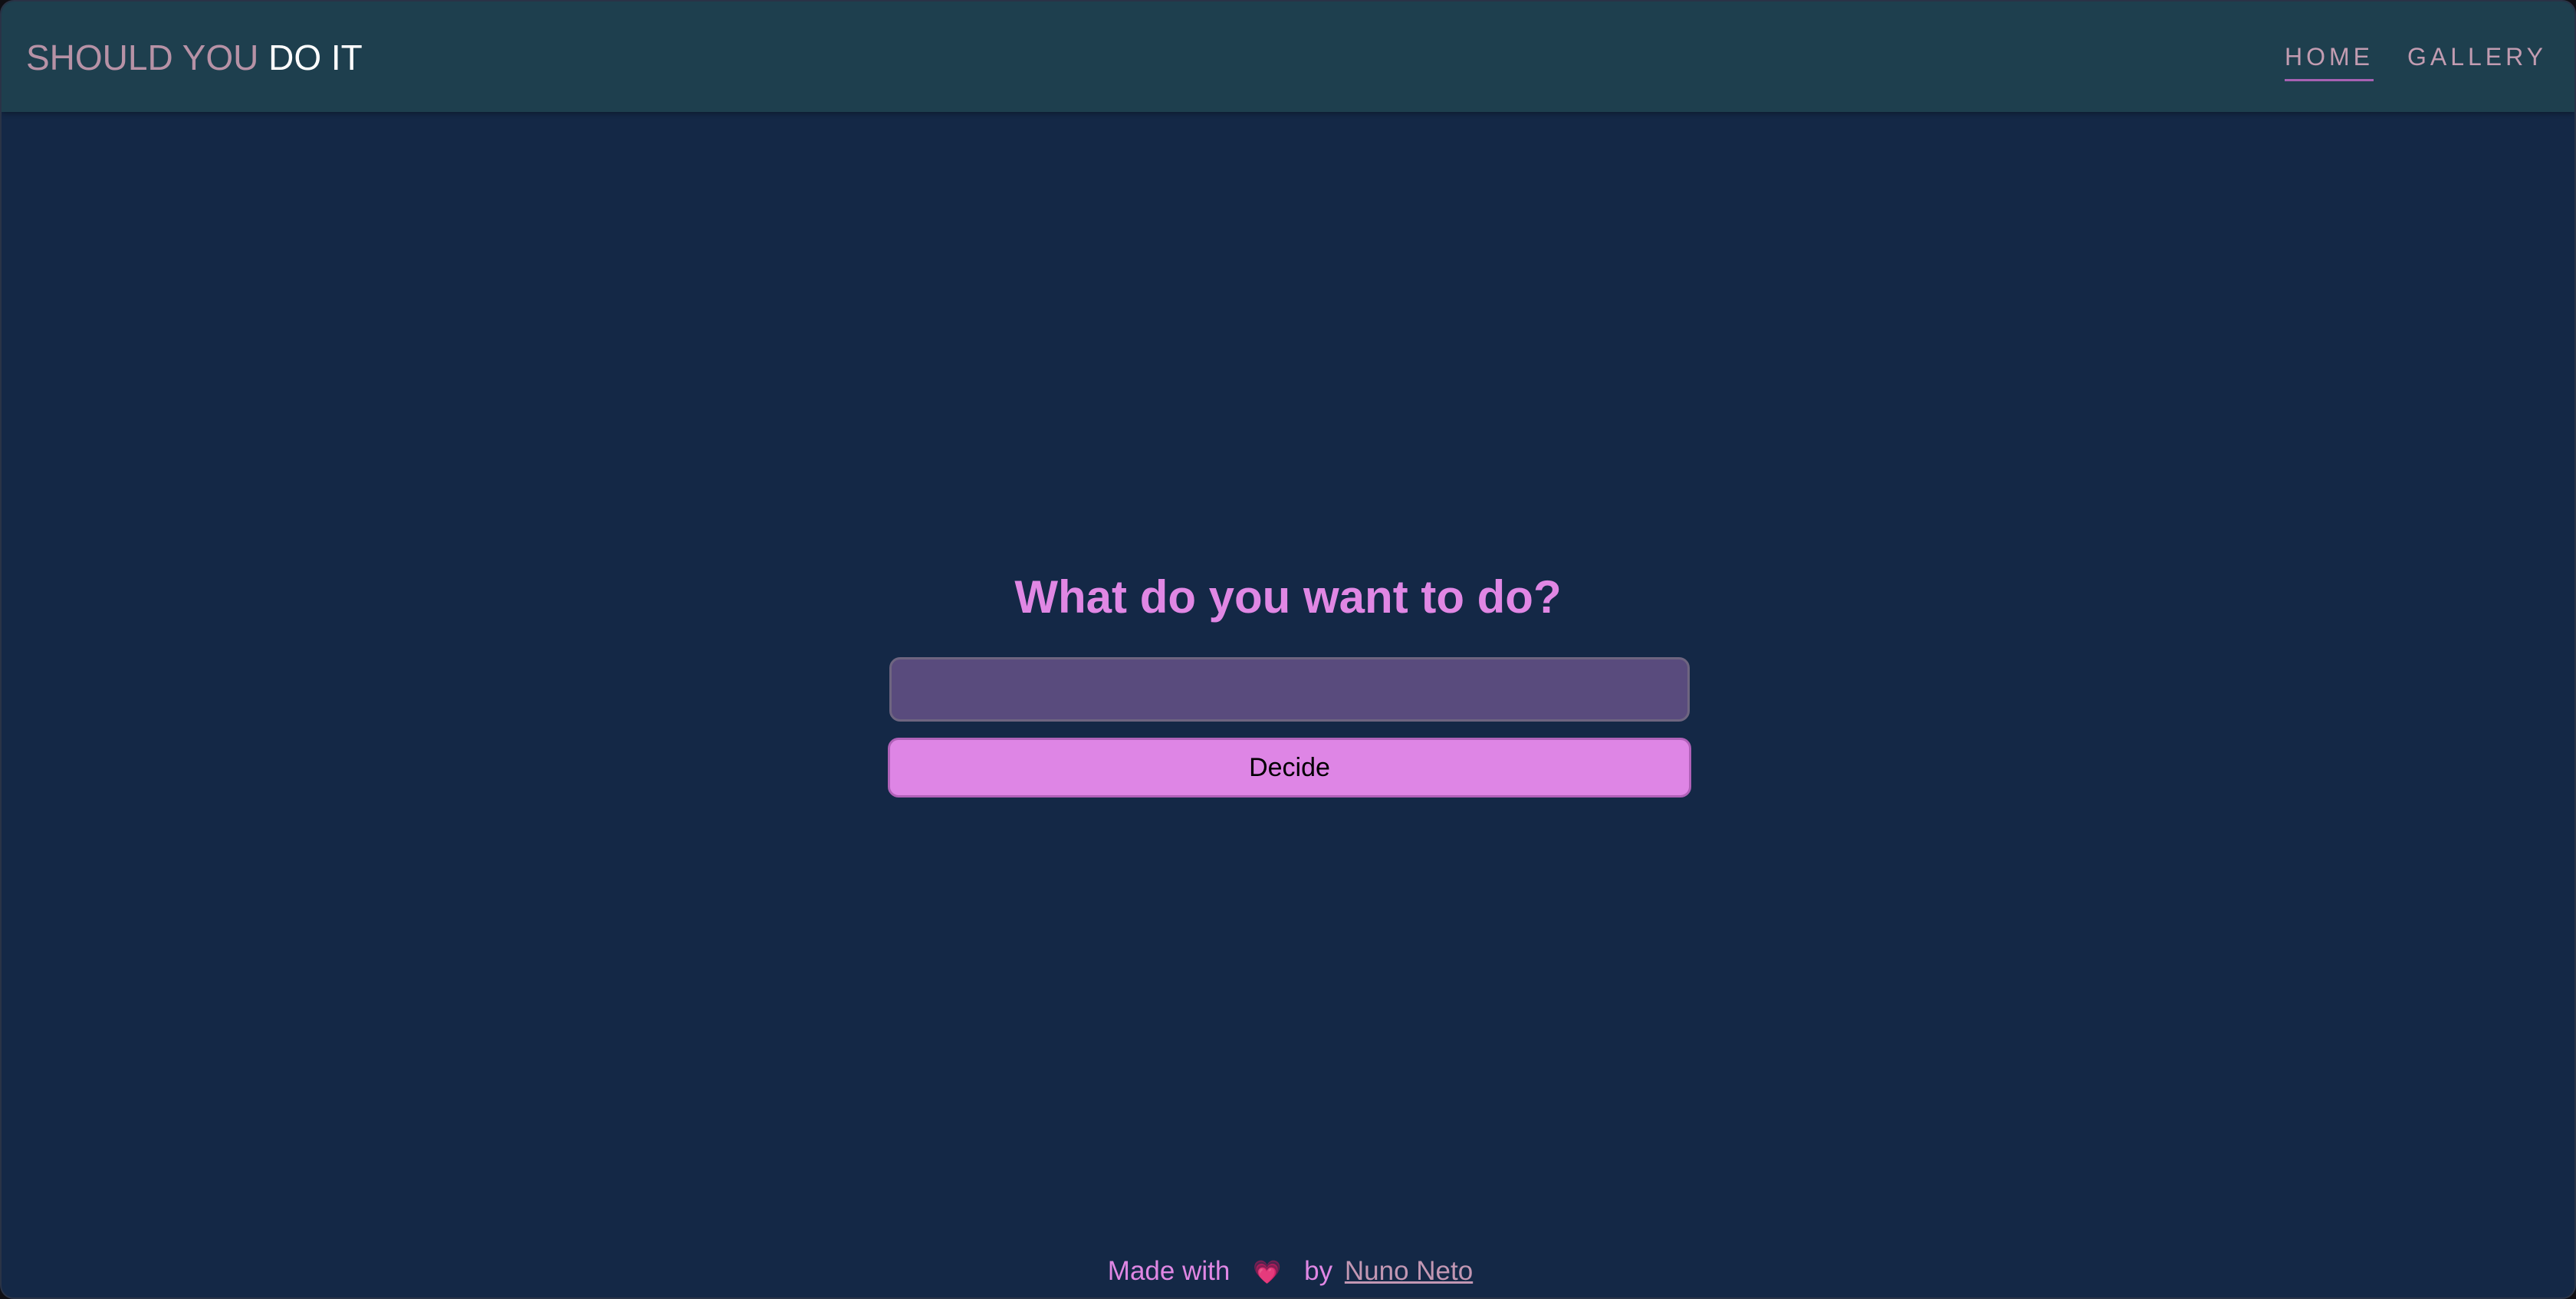 Image resolution: width=2576 pixels, height=1299 pixels. I want to click on navbar: SHOULD YOU DO IT HOME GALLERY, so click(1288, 57).